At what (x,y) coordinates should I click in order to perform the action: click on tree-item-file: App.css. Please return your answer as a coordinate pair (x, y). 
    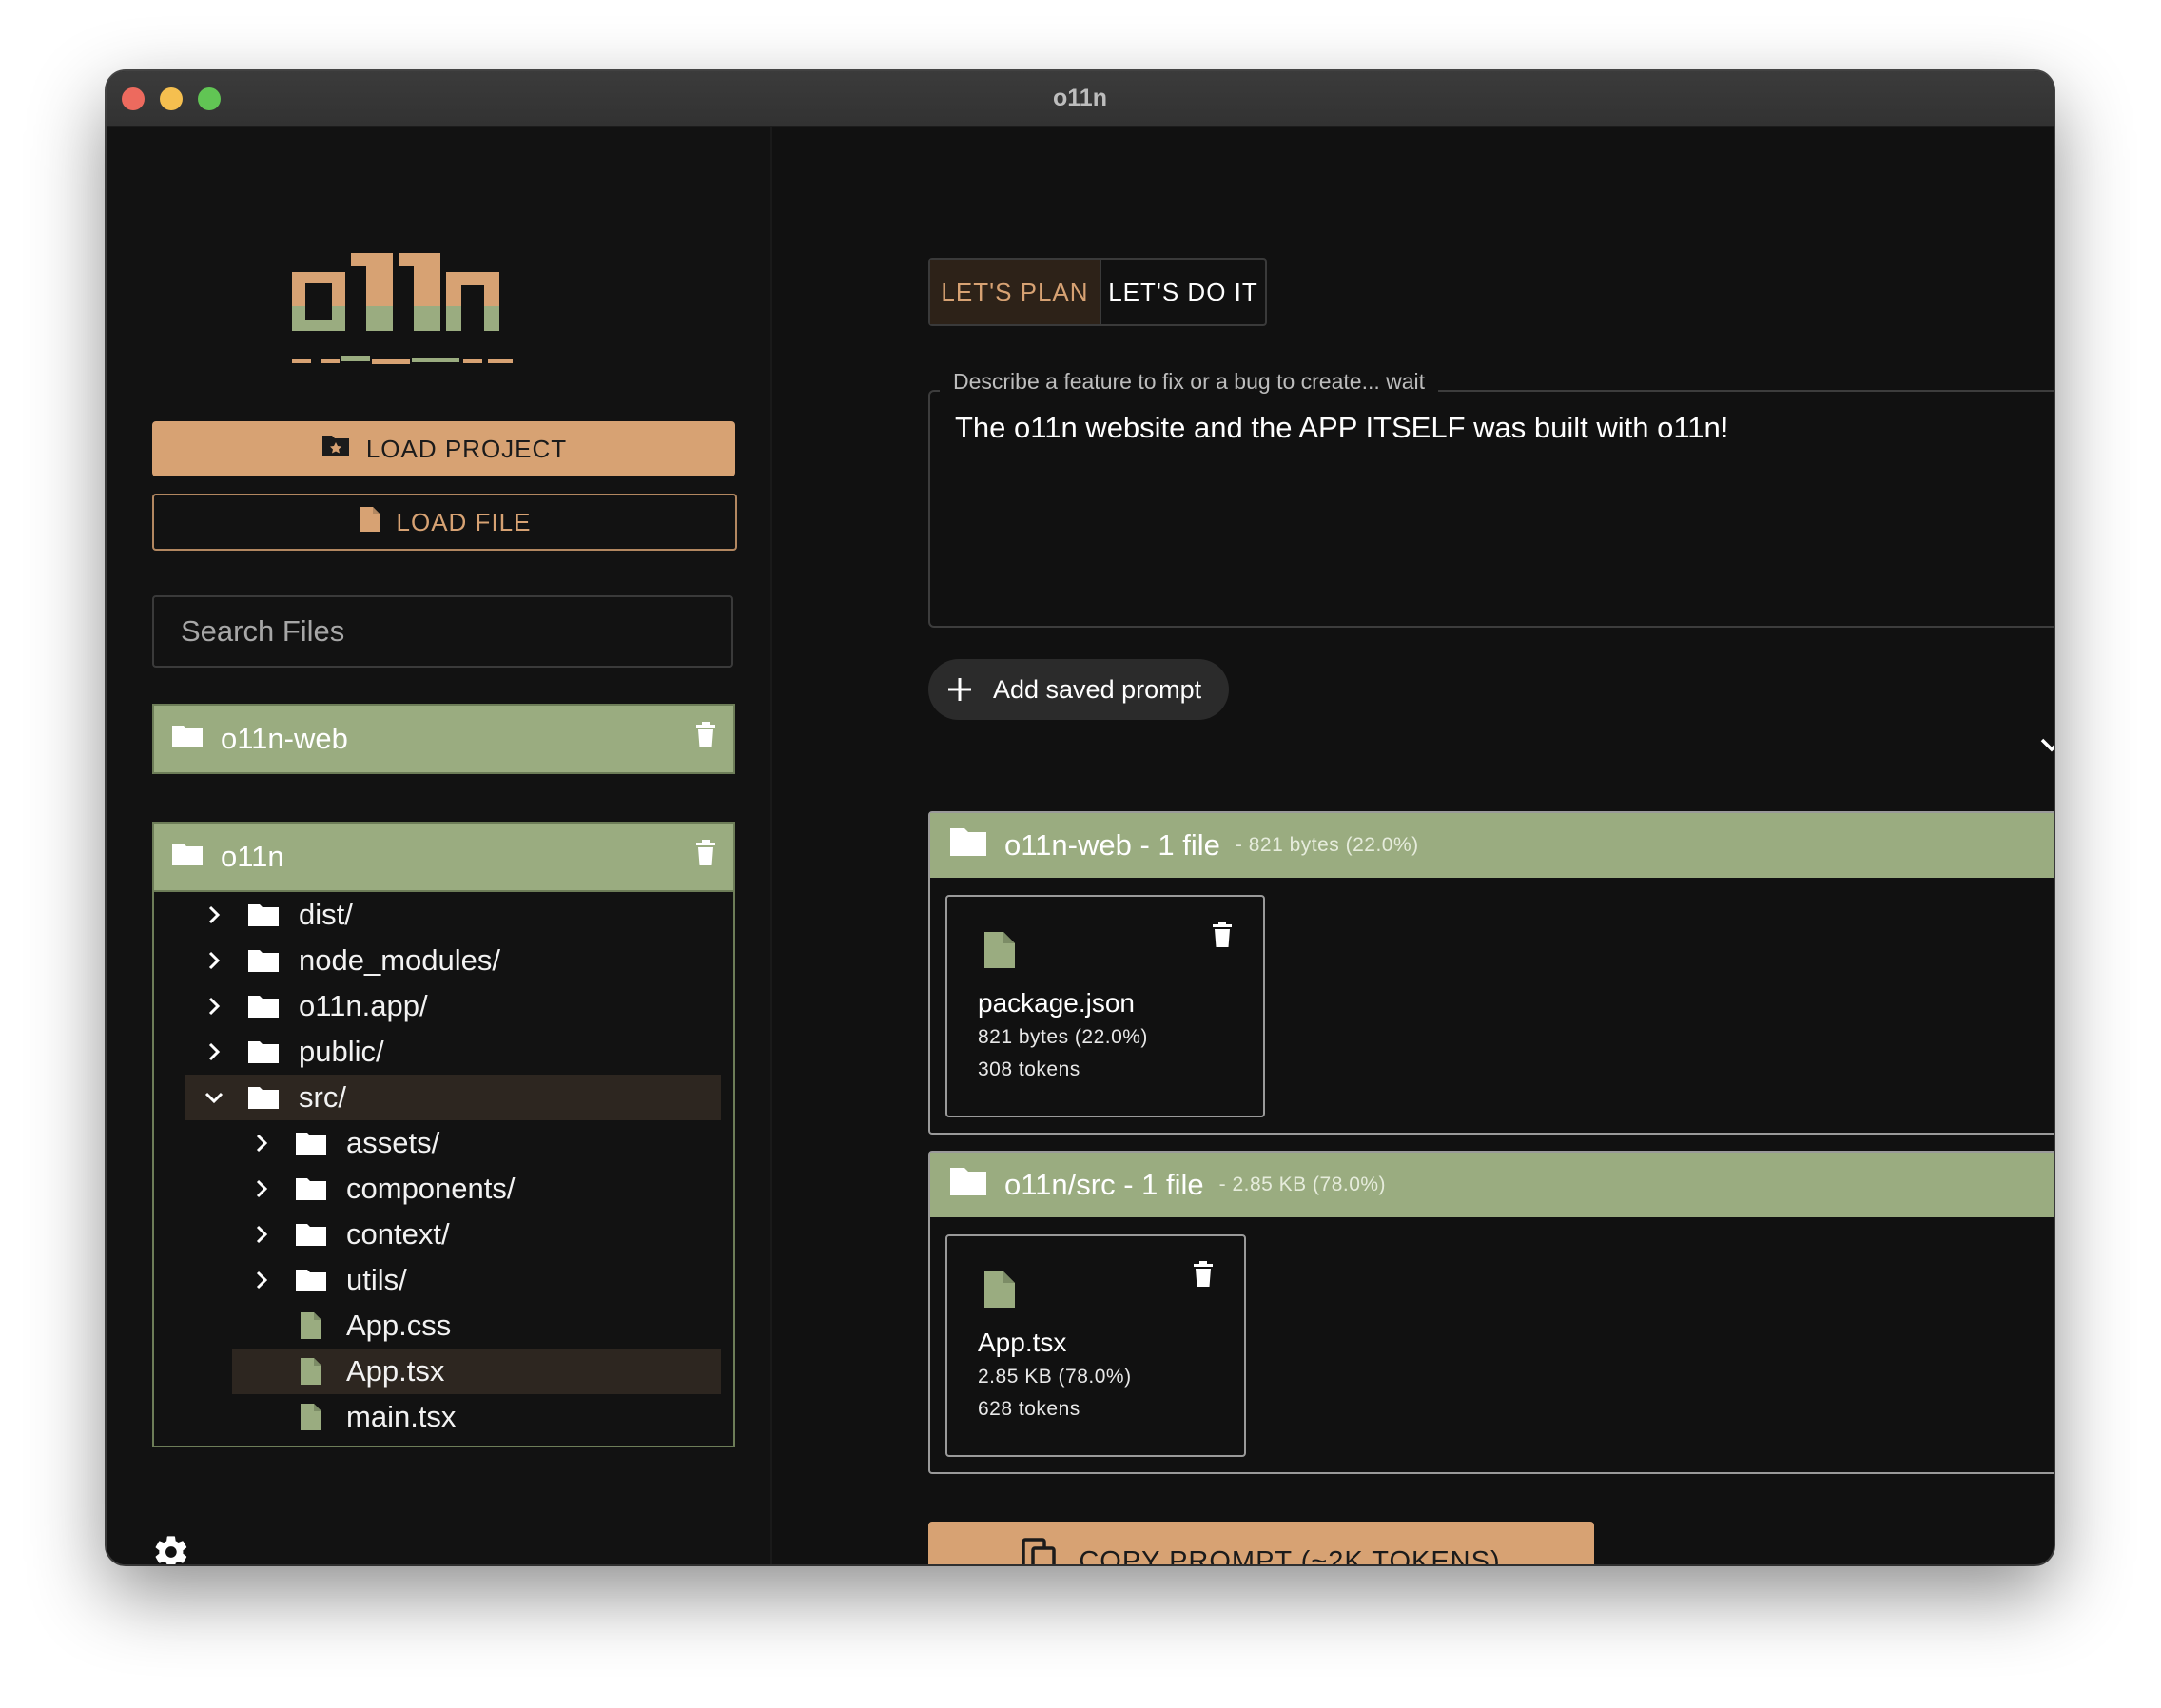
    Looking at the image, I should click on (373, 1326).